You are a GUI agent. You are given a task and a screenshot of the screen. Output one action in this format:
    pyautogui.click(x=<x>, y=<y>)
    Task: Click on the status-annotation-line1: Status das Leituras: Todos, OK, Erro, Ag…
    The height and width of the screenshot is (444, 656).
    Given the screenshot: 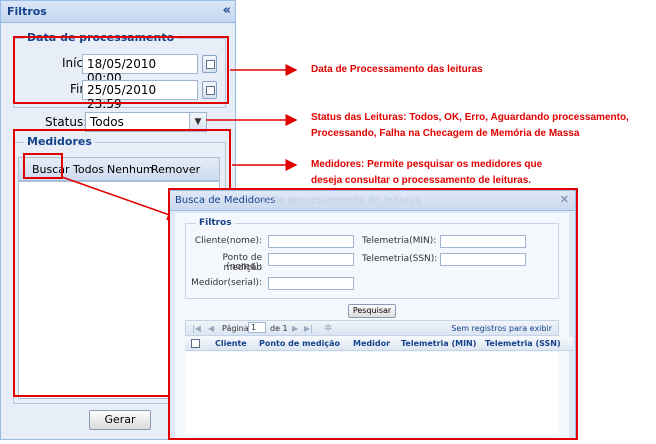 What is the action you would take?
    pyautogui.click(x=470, y=117)
    